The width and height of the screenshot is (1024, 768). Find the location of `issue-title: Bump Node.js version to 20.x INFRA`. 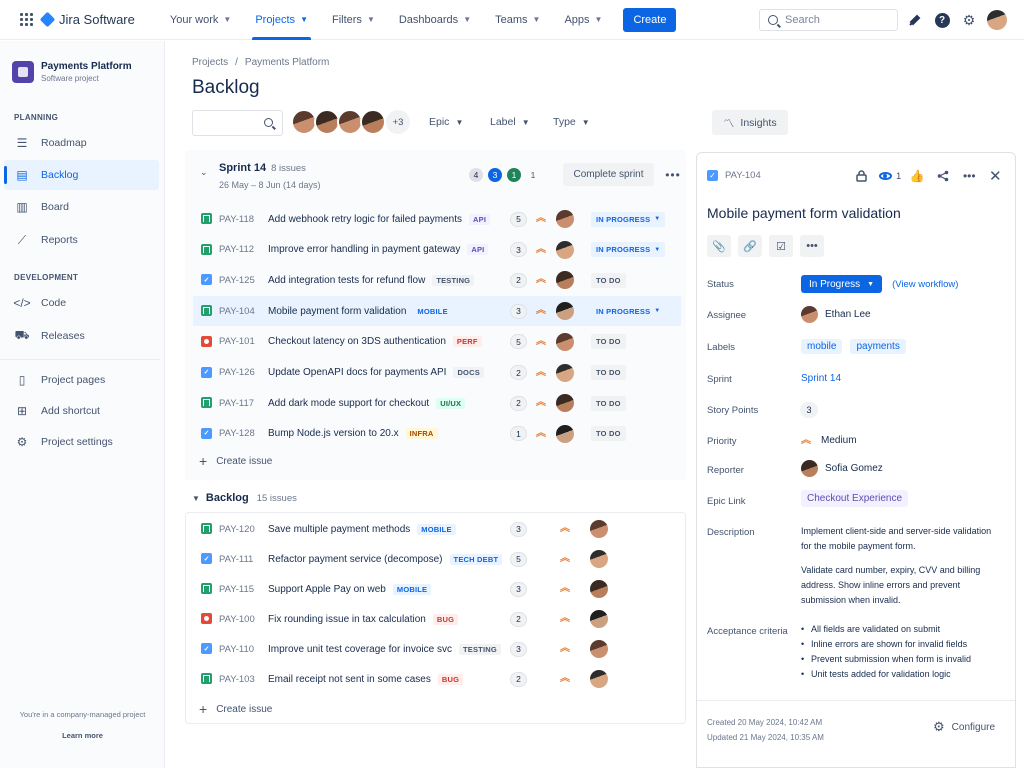

issue-title: Bump Node.js version to 20.x INFRA is located at coordinates (353, 434).